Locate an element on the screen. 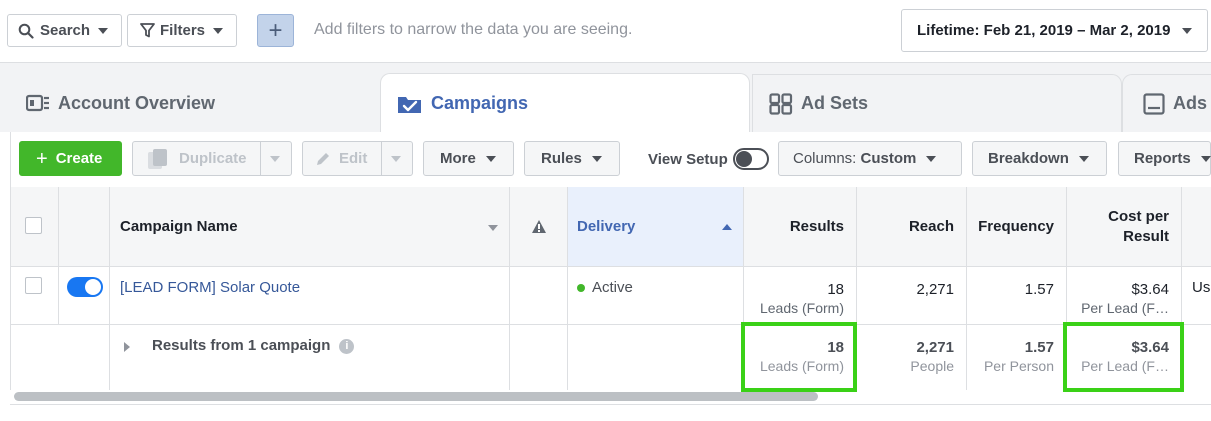 Image resolution: width=1211 pixels, height=421 pixels. ad-icon is located at coordinates (1154, 103).